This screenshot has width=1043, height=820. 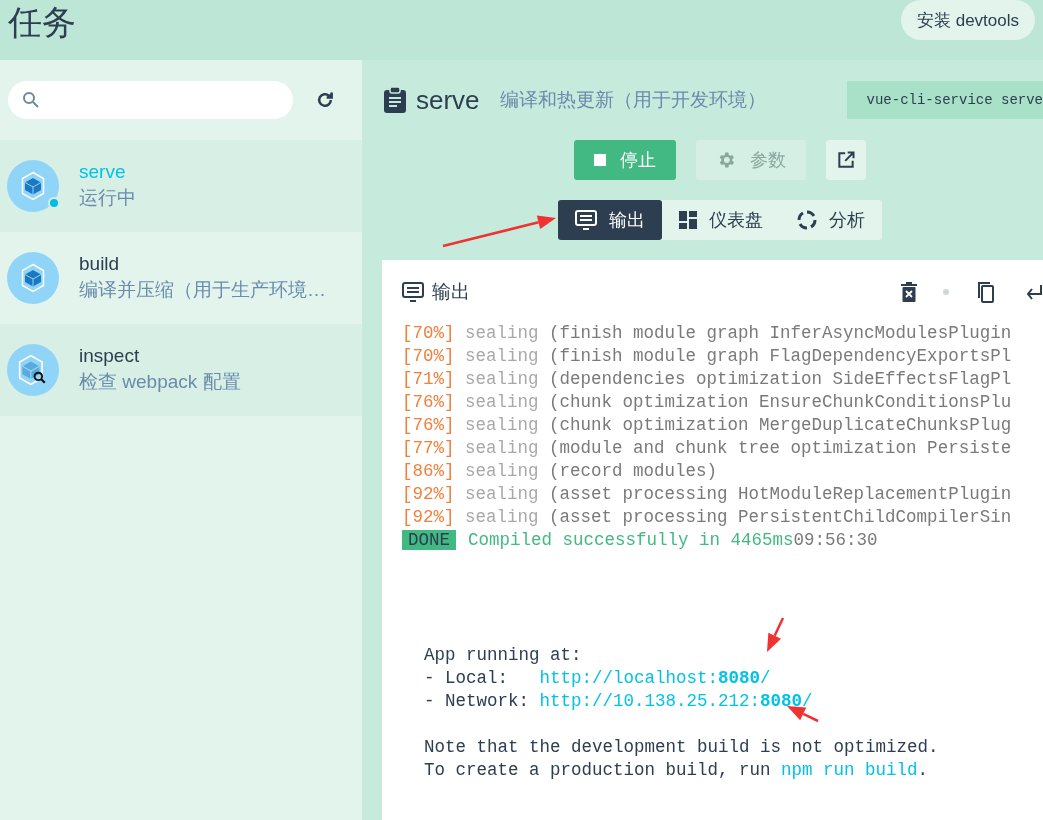 I want to click on url-label: - Network:, so click(x=477, y=701).